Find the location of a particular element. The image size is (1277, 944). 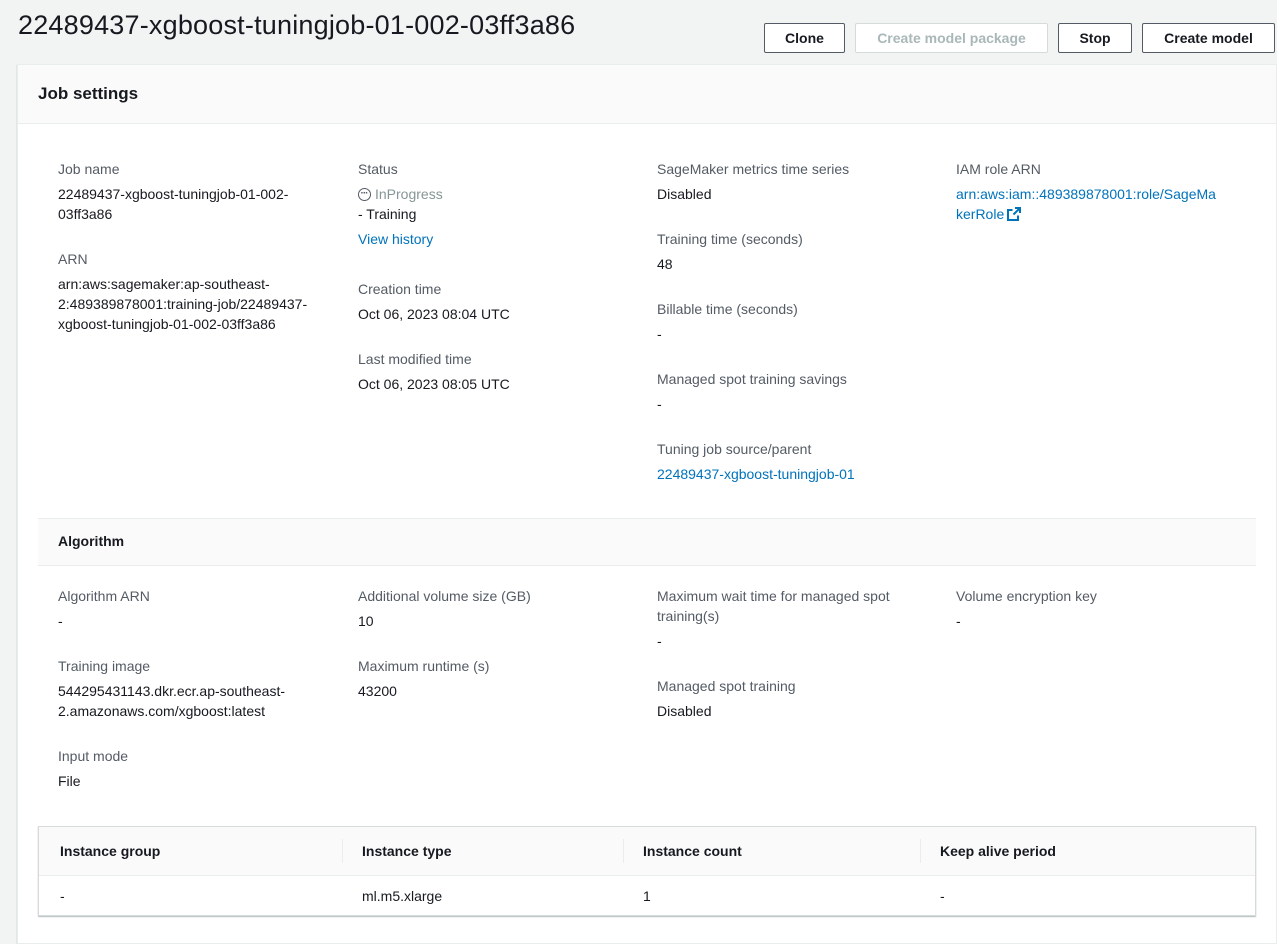

managed-spot-value: Disabled is located at coordinates (684, 711).